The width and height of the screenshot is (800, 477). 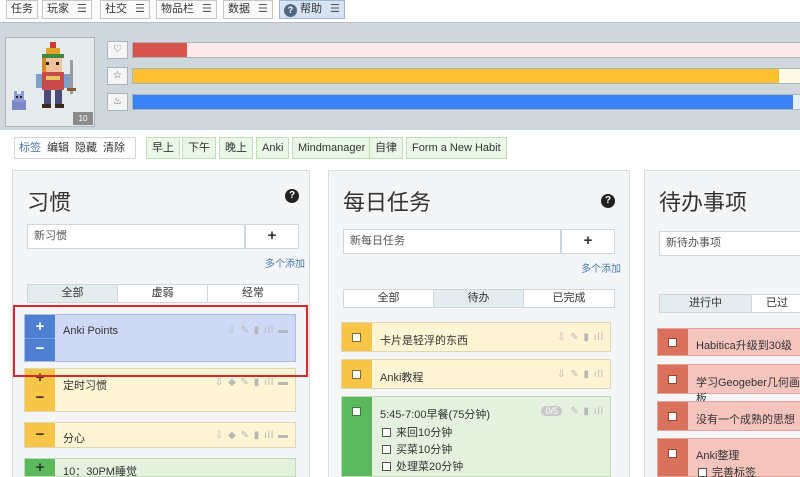 I want to click on dailies-multi-add-link: 多个添加, so click(x=601, y=267).